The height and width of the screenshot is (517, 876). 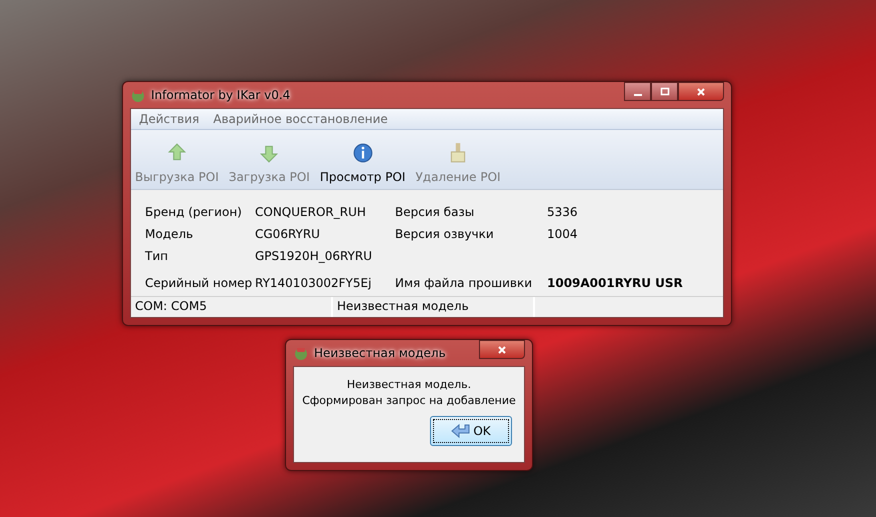 I want to click on window-title: Informator by IKar v0.4, so click(x=220, y=95).